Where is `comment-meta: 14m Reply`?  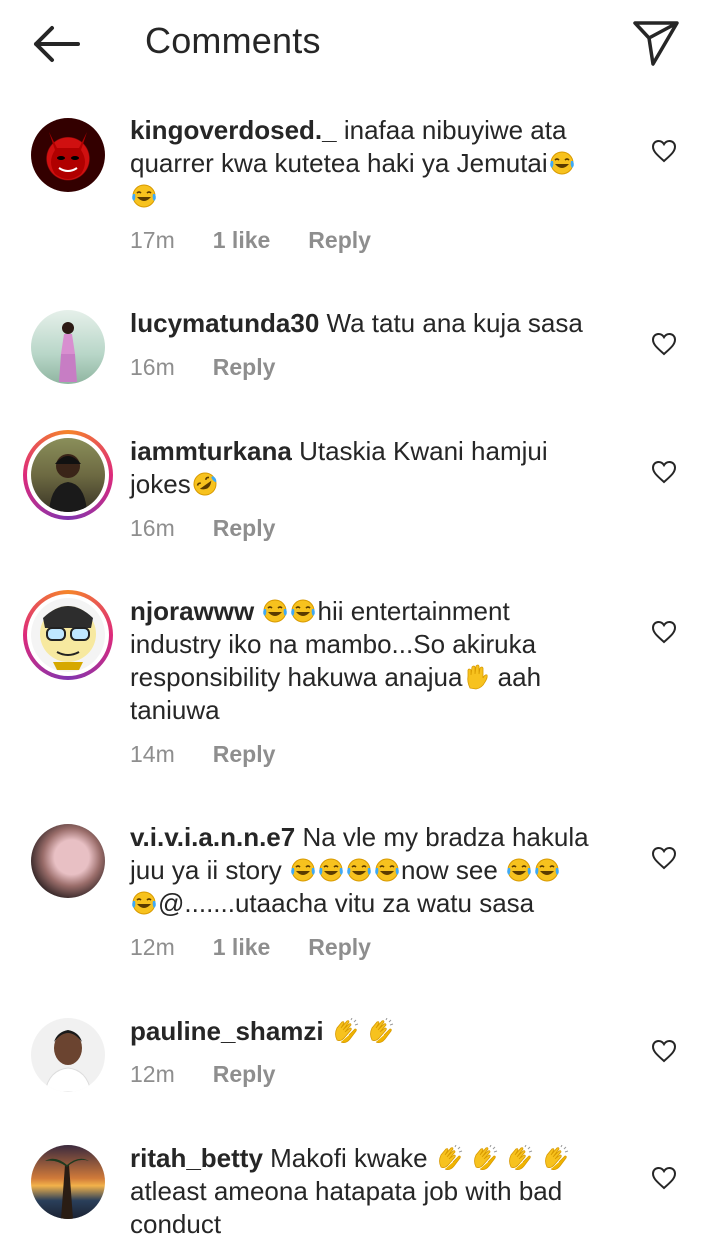 comment-meta: 14m Reply is located at coordinates (221, 754).